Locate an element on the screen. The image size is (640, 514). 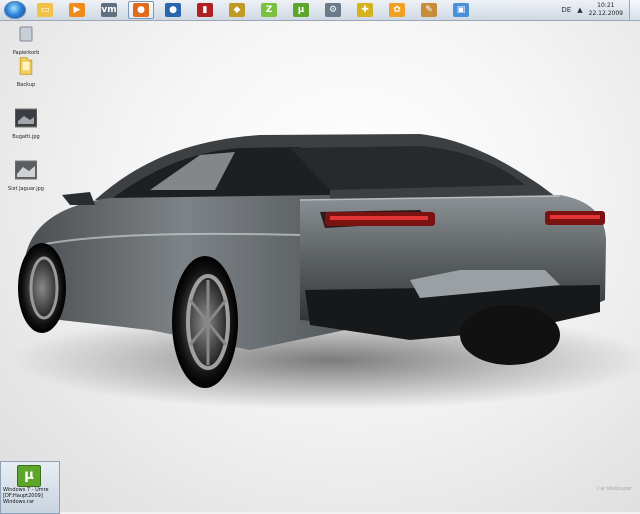
desktop-icon-image-file-2: Sixt Jaguar.jpg is located at coordinates (26, 176).